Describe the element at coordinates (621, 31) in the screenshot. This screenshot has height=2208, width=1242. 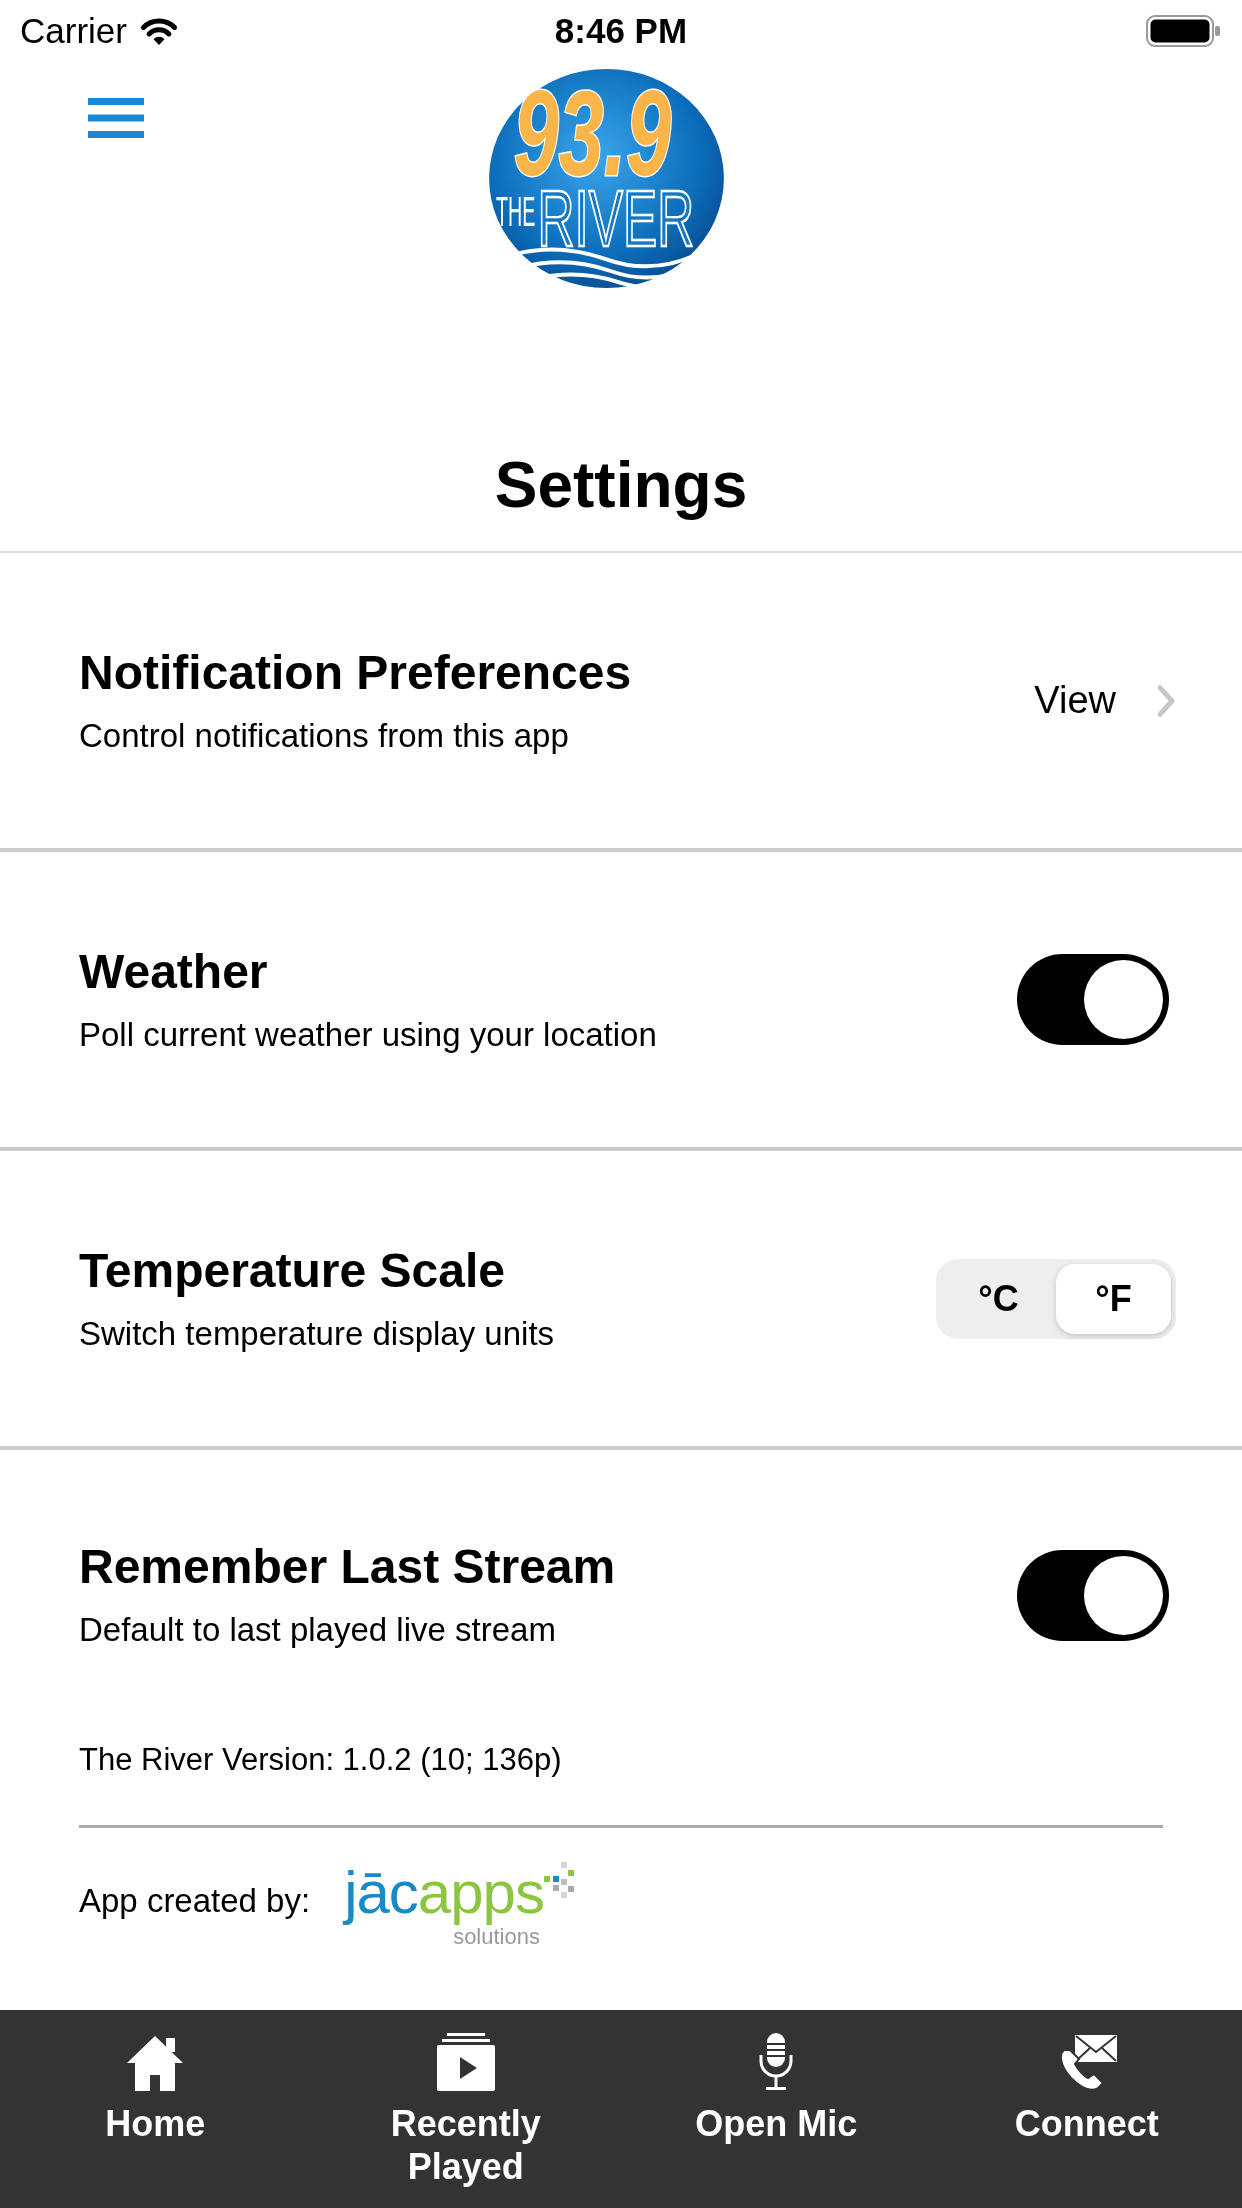
I see `time-text: 8:46 PM` at that location.